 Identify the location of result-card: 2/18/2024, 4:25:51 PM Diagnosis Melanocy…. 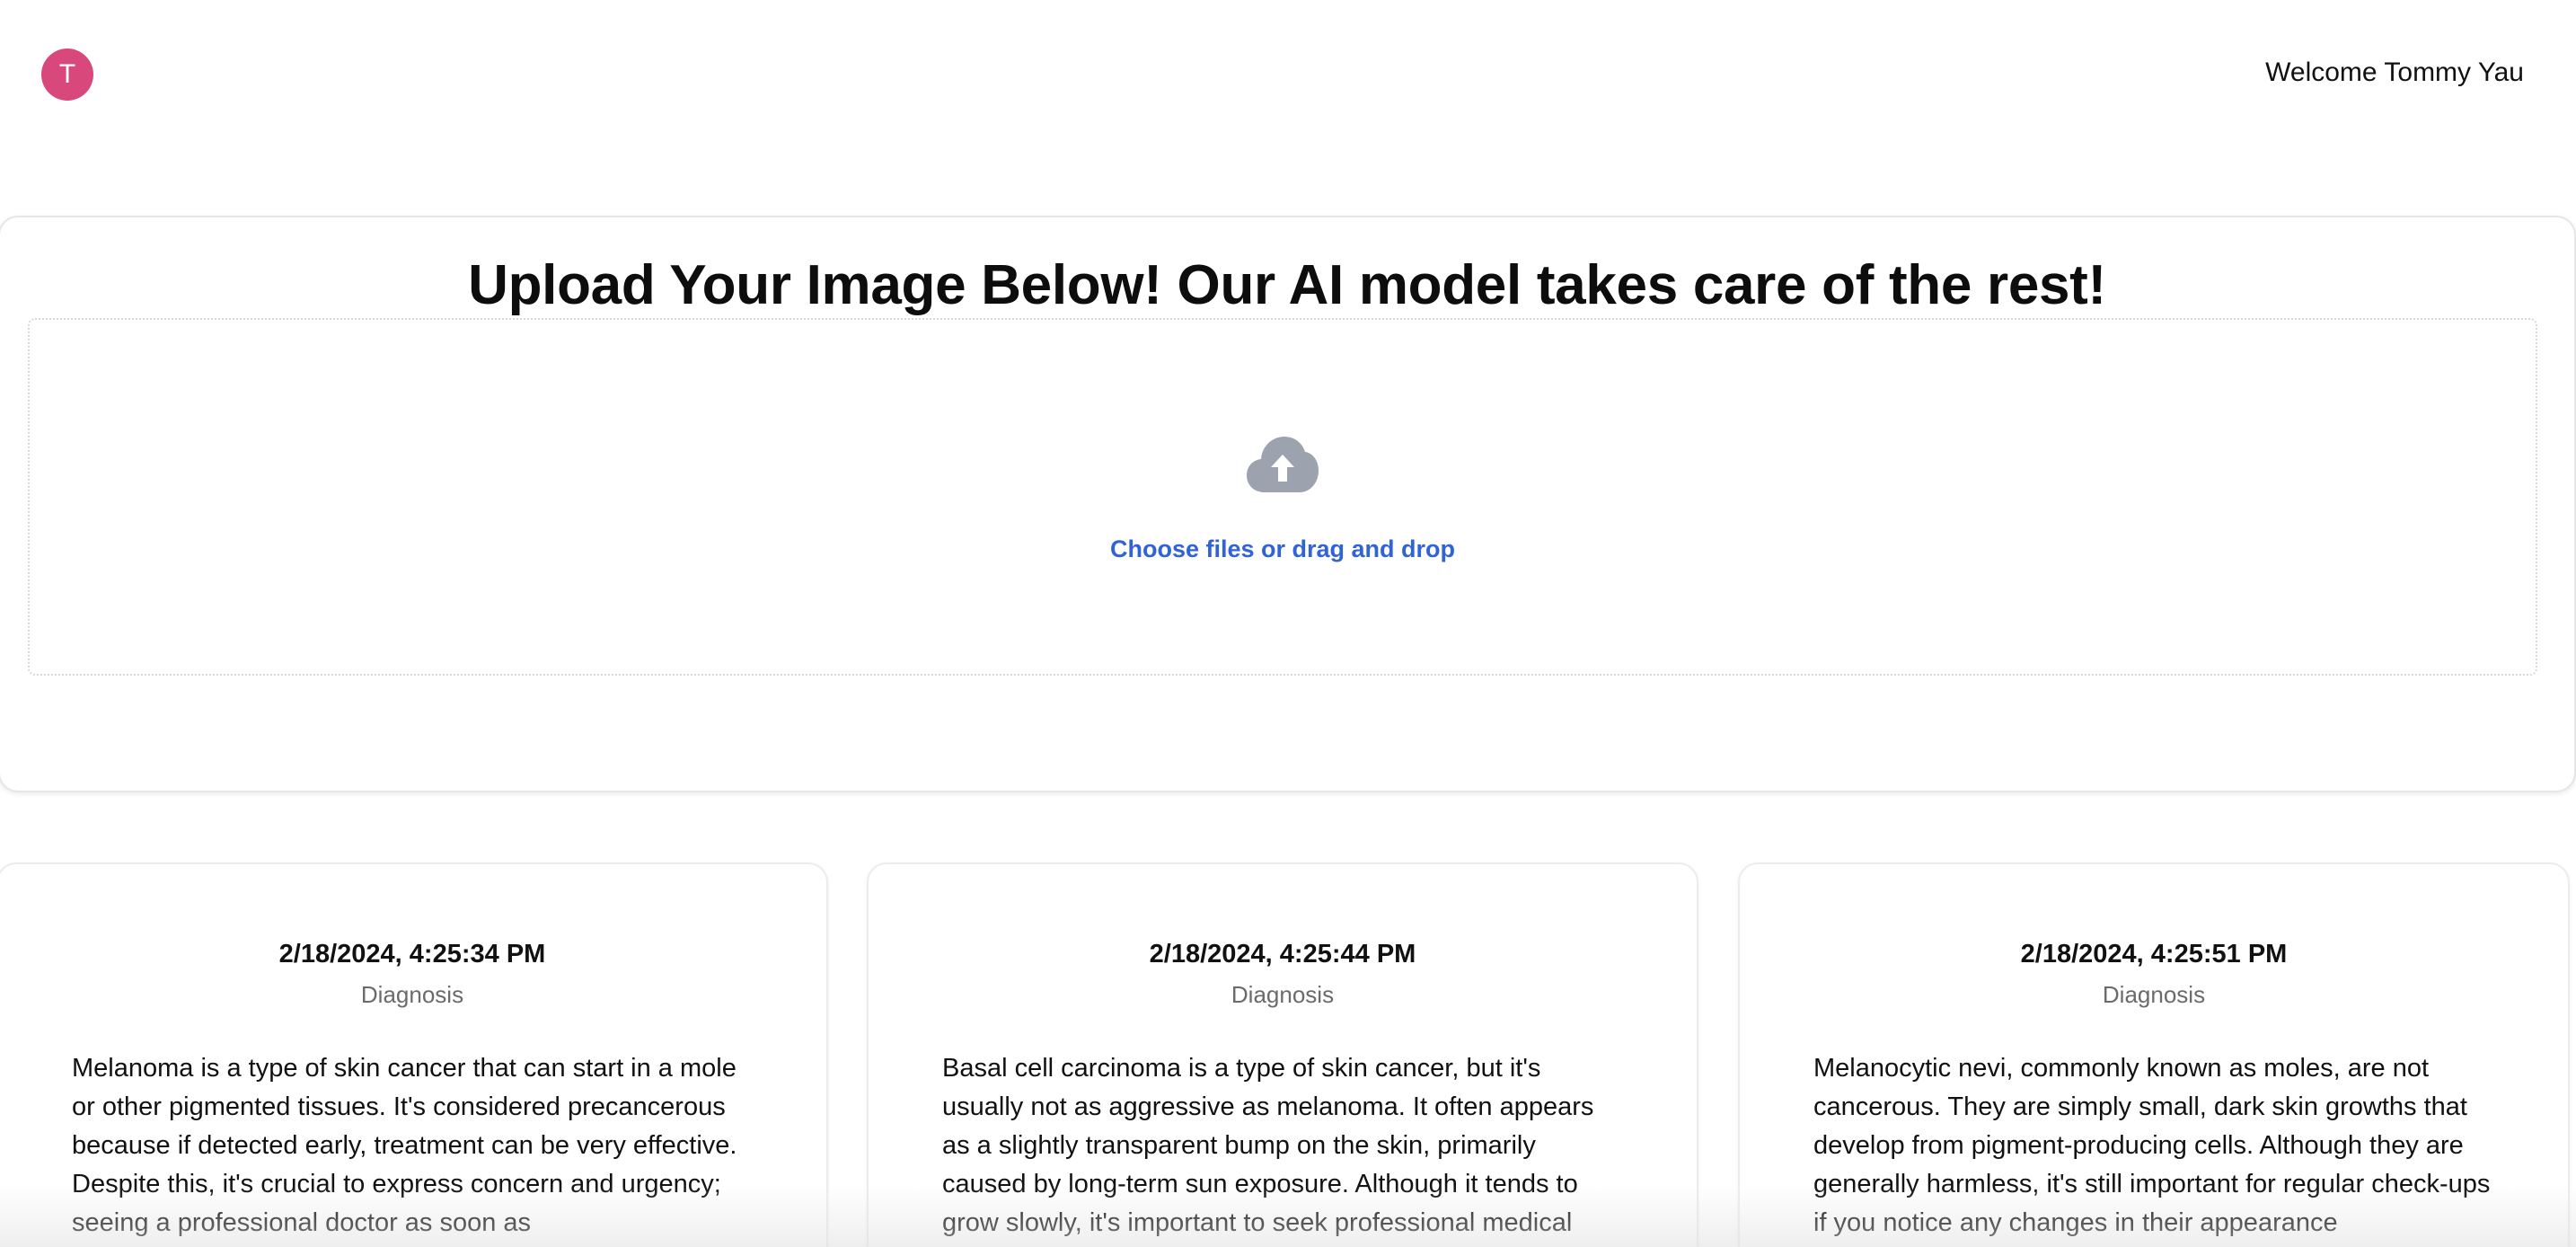
(2154, 1054).